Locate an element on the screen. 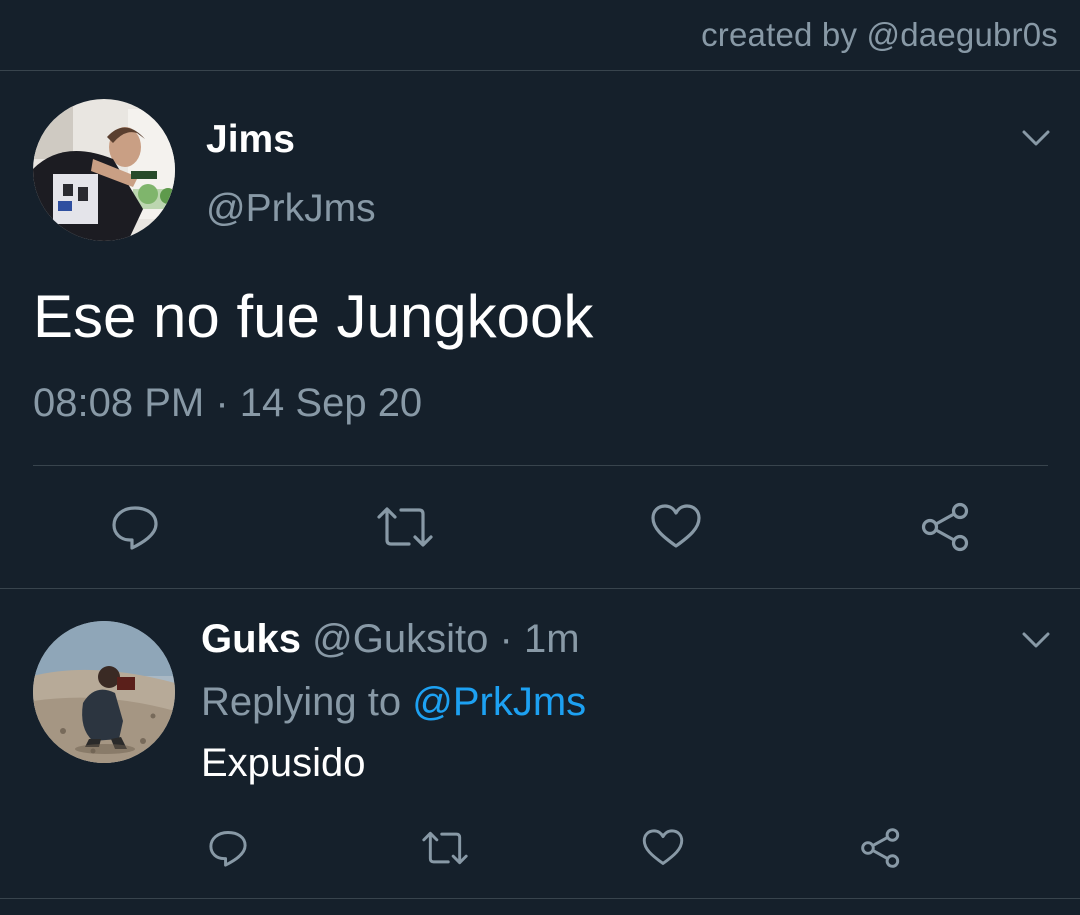 The height and width of the screenshot is (915, 1080). tweet-timestamp: 08:08 PM · 14 Sep 20 is located at coordinates (227, 403).